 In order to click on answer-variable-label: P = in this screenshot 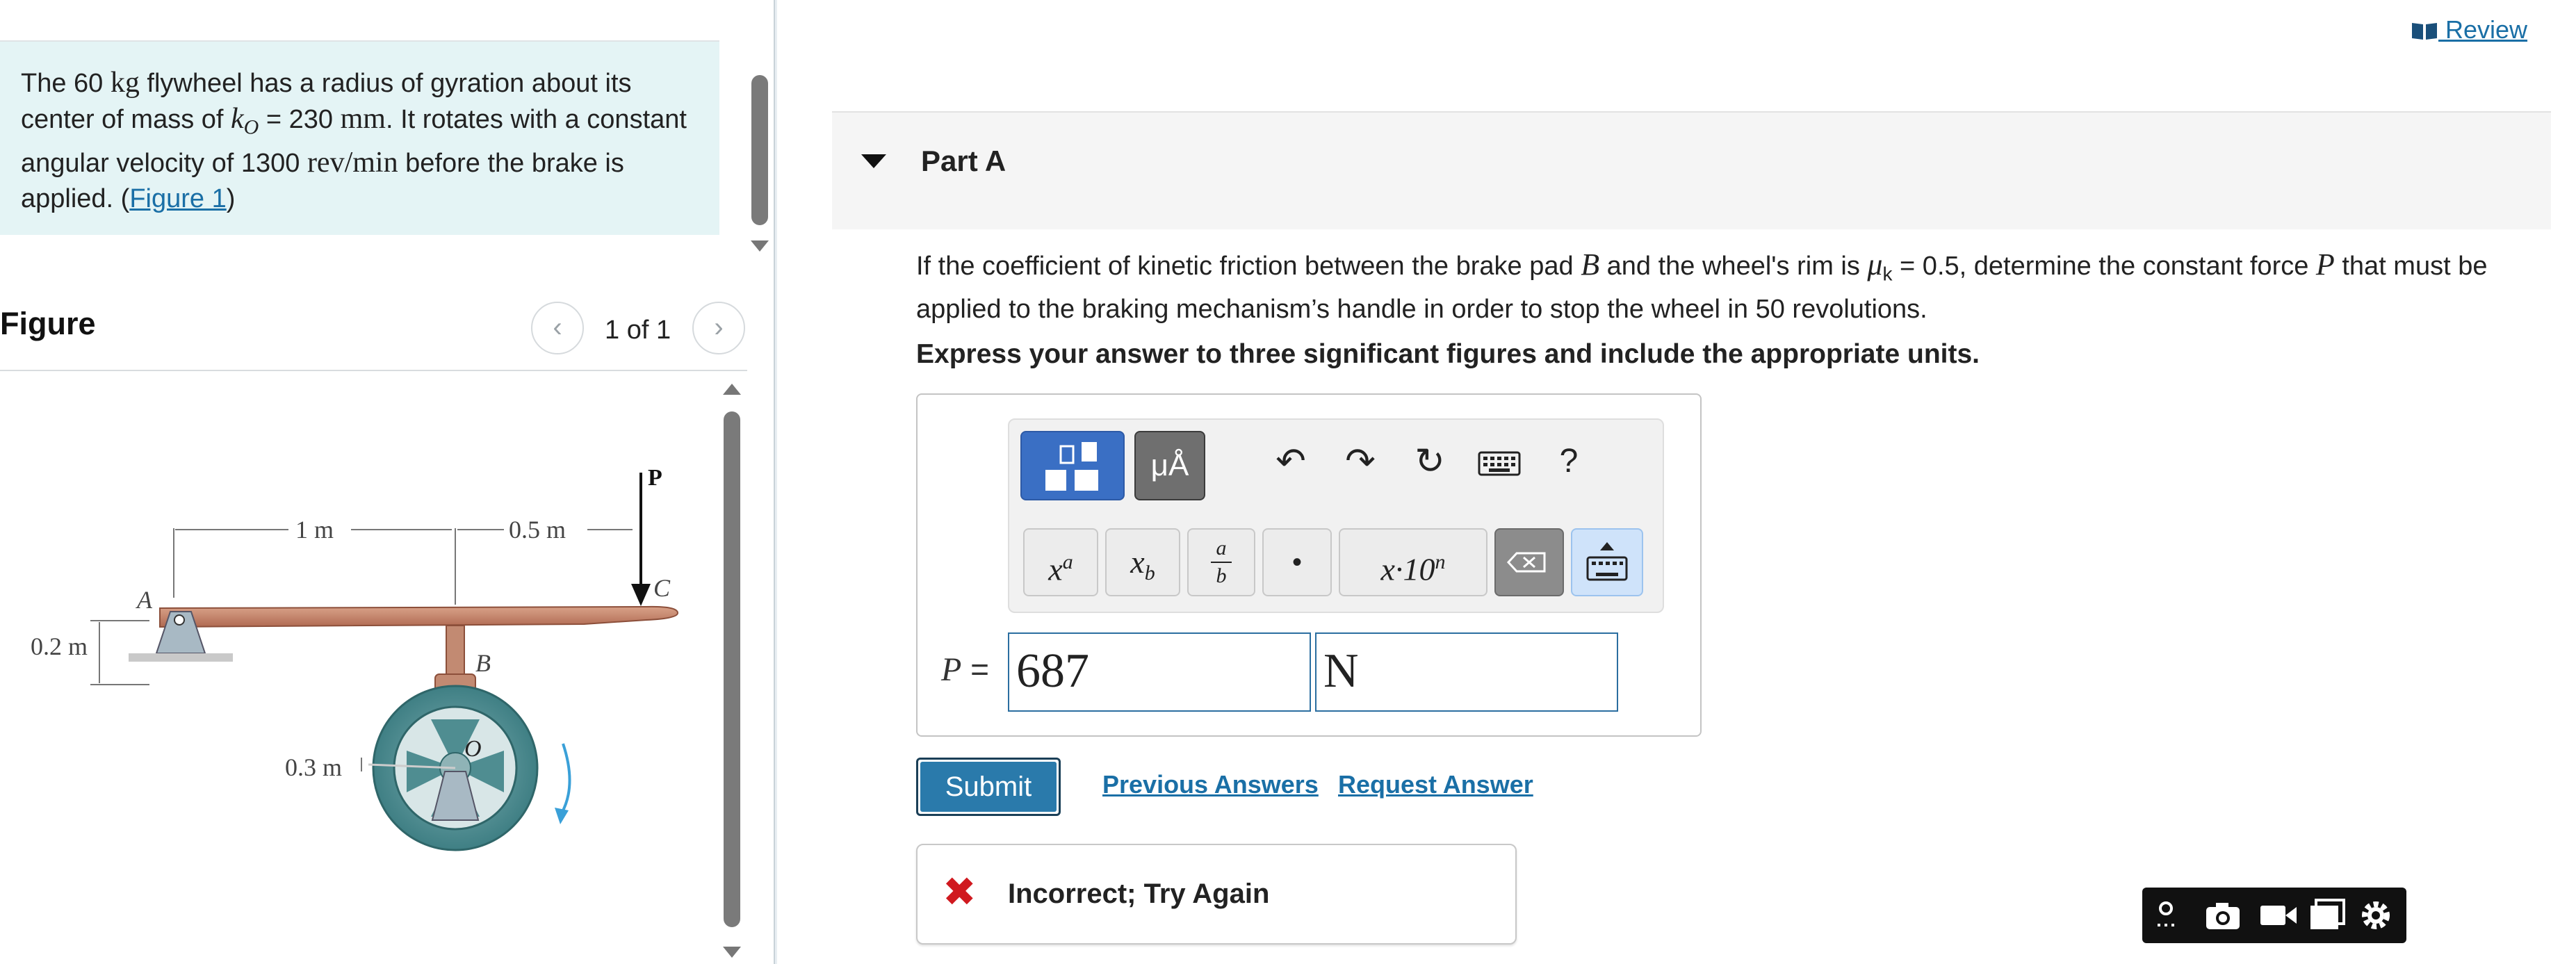, I will do `click(965, 670)`.